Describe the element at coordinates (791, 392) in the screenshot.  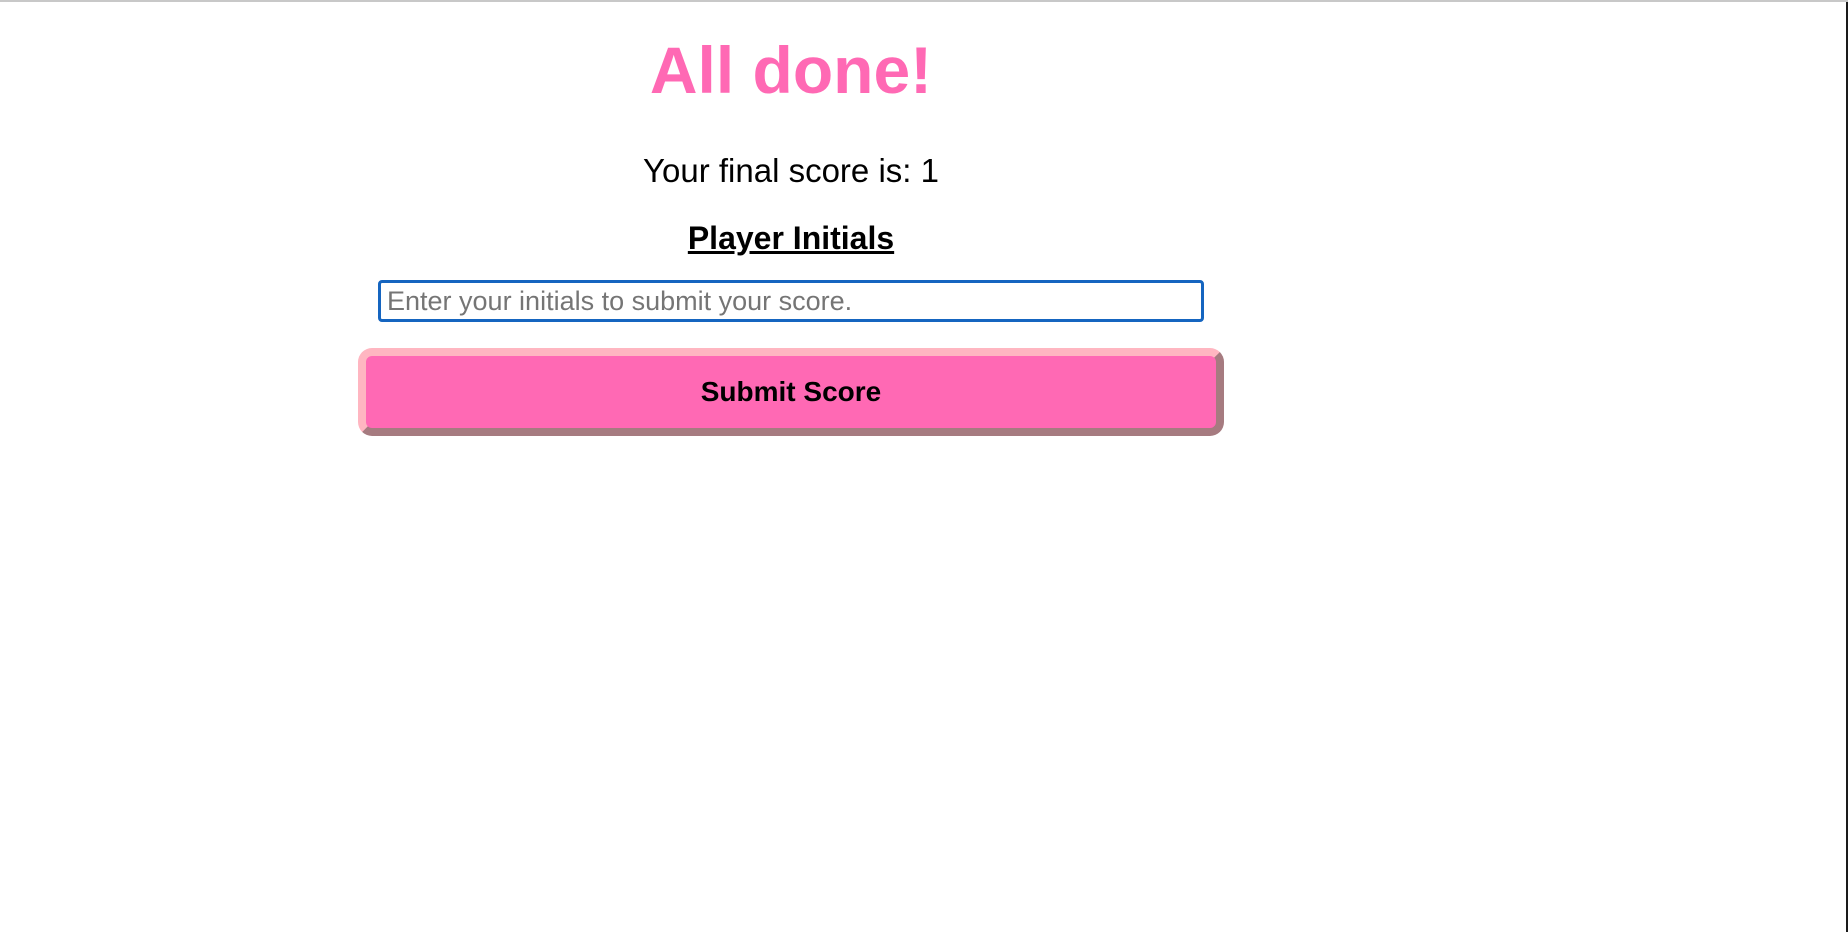
I see `submit-score-button: Submit Score` at that location.